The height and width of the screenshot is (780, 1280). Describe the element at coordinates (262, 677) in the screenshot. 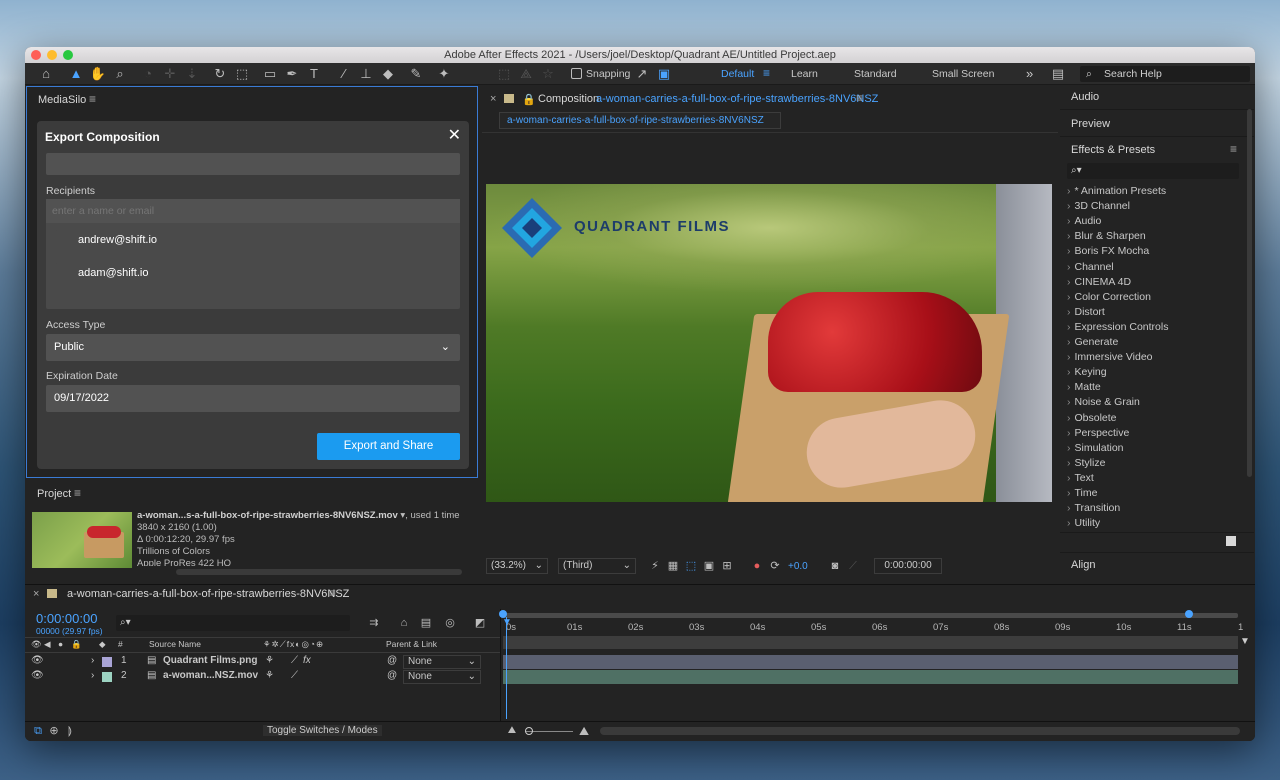

I see `layer-row: 👁 › 2 ▤ a-woman...NSZ.mov ⚘ ⟋ @ None ⌄` at that location.